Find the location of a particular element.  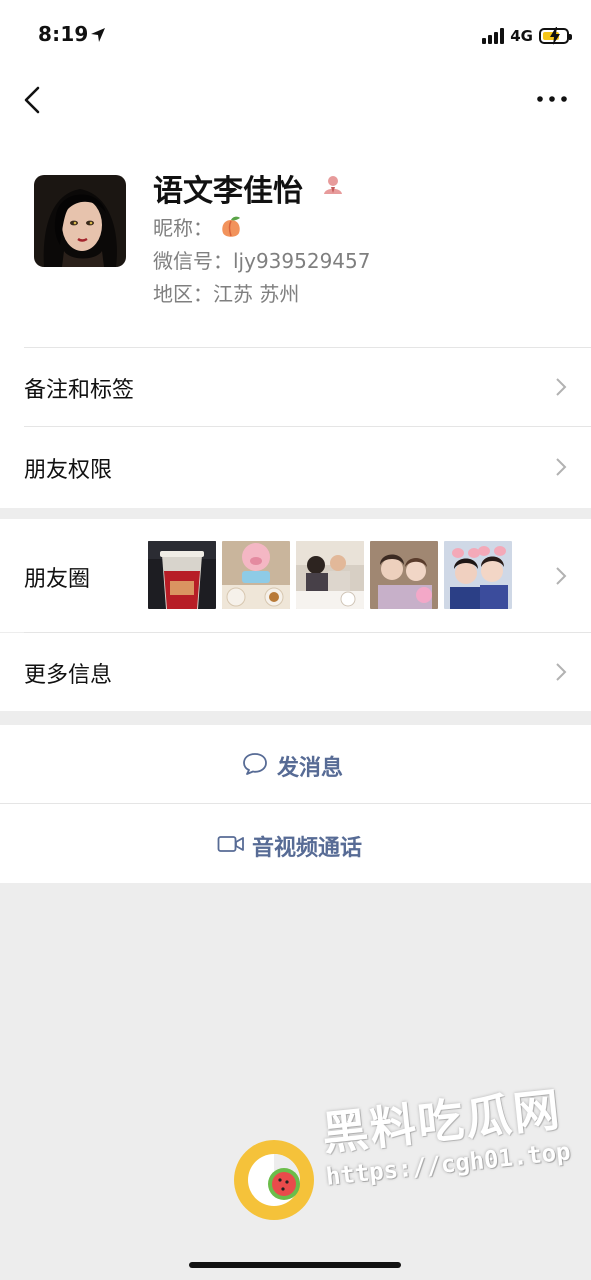

home-indicator is located at coordinates (295, 1265).